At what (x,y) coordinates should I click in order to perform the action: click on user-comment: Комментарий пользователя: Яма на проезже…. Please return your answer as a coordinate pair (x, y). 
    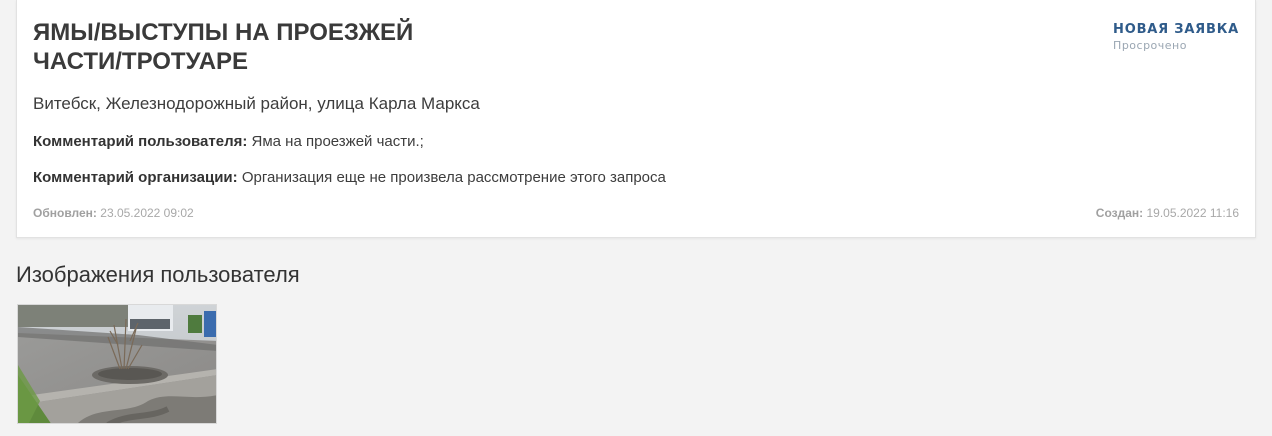
    Looking at the image, I should click on (228, 141).